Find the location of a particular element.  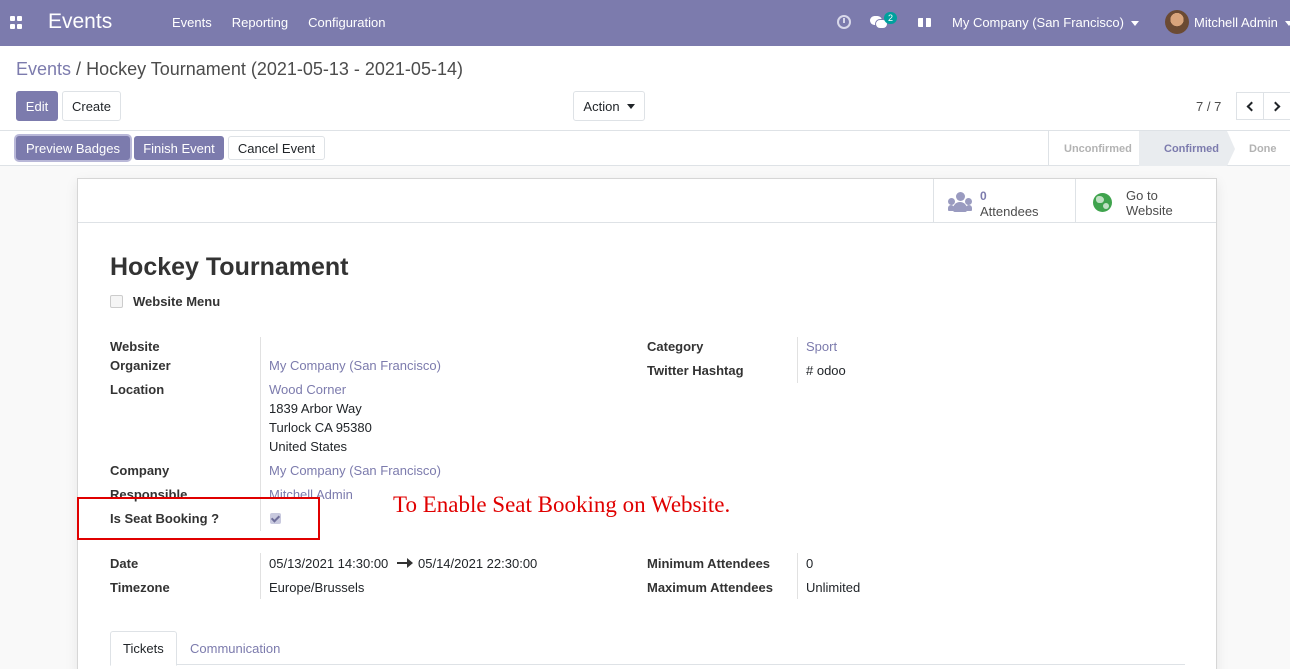

menu-item-events: Events is located at coordinates (192, 22).